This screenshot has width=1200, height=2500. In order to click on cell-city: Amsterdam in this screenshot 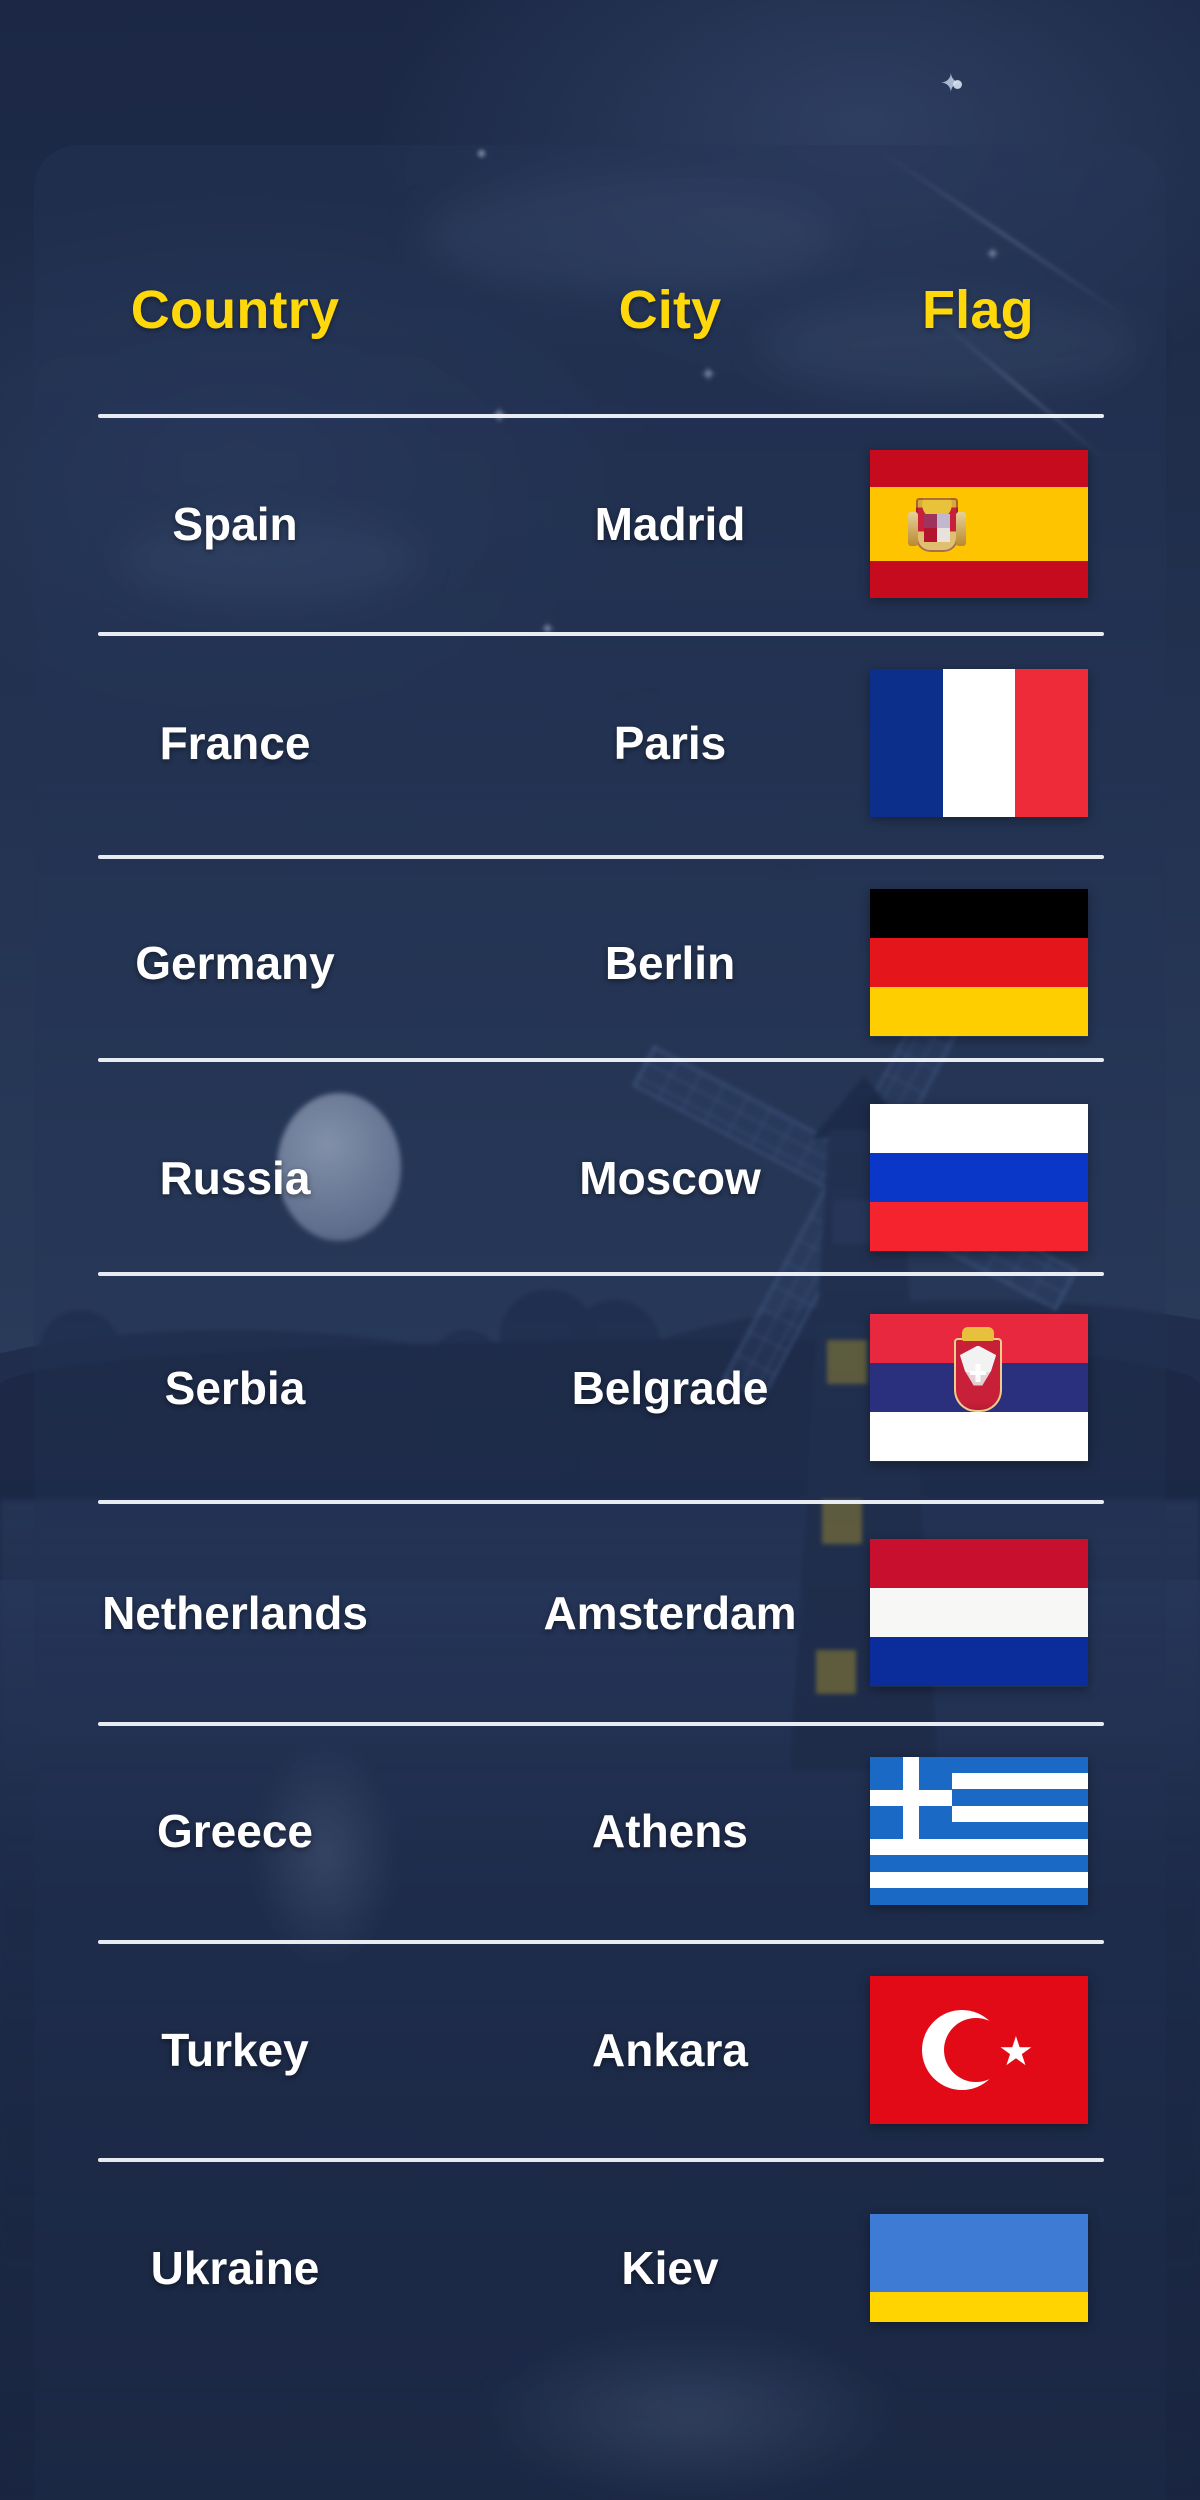, I will do `click(670, 1612)`.